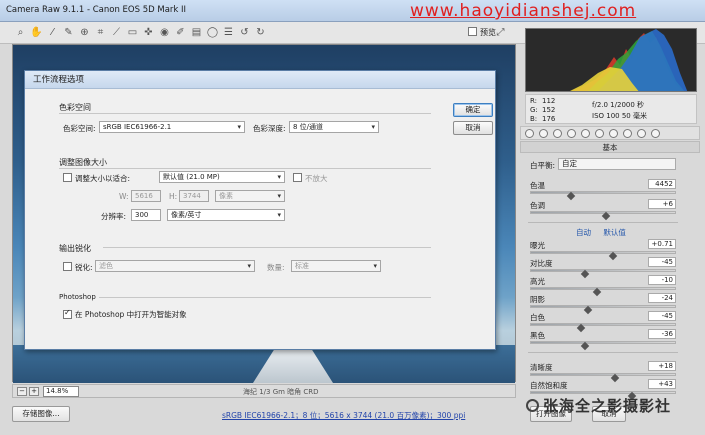 This screenshot has width=705, height=435. I want to click on transform-tool-icon: ▭, so click(132, 32).